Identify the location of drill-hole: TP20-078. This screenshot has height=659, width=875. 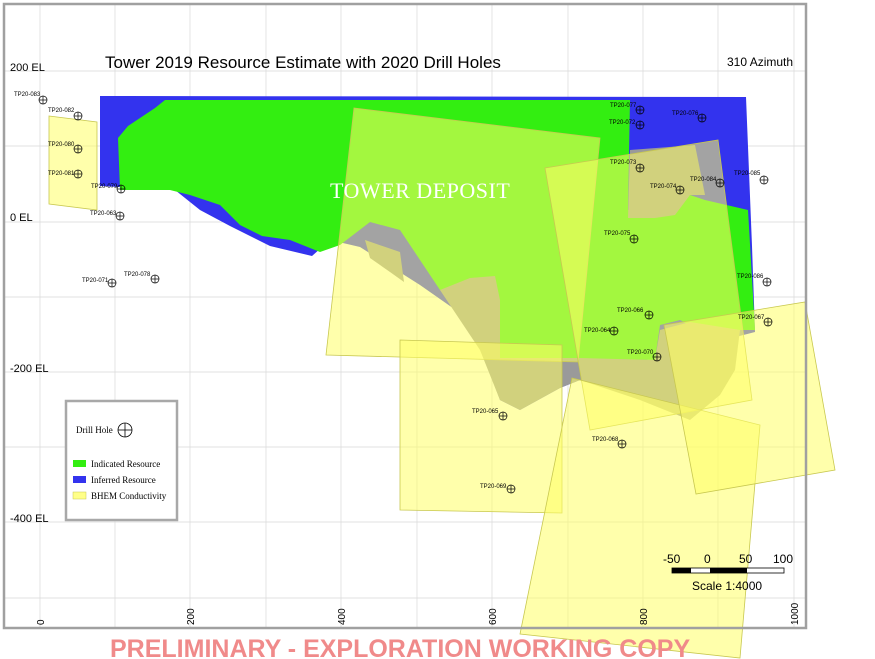
(142, 278).